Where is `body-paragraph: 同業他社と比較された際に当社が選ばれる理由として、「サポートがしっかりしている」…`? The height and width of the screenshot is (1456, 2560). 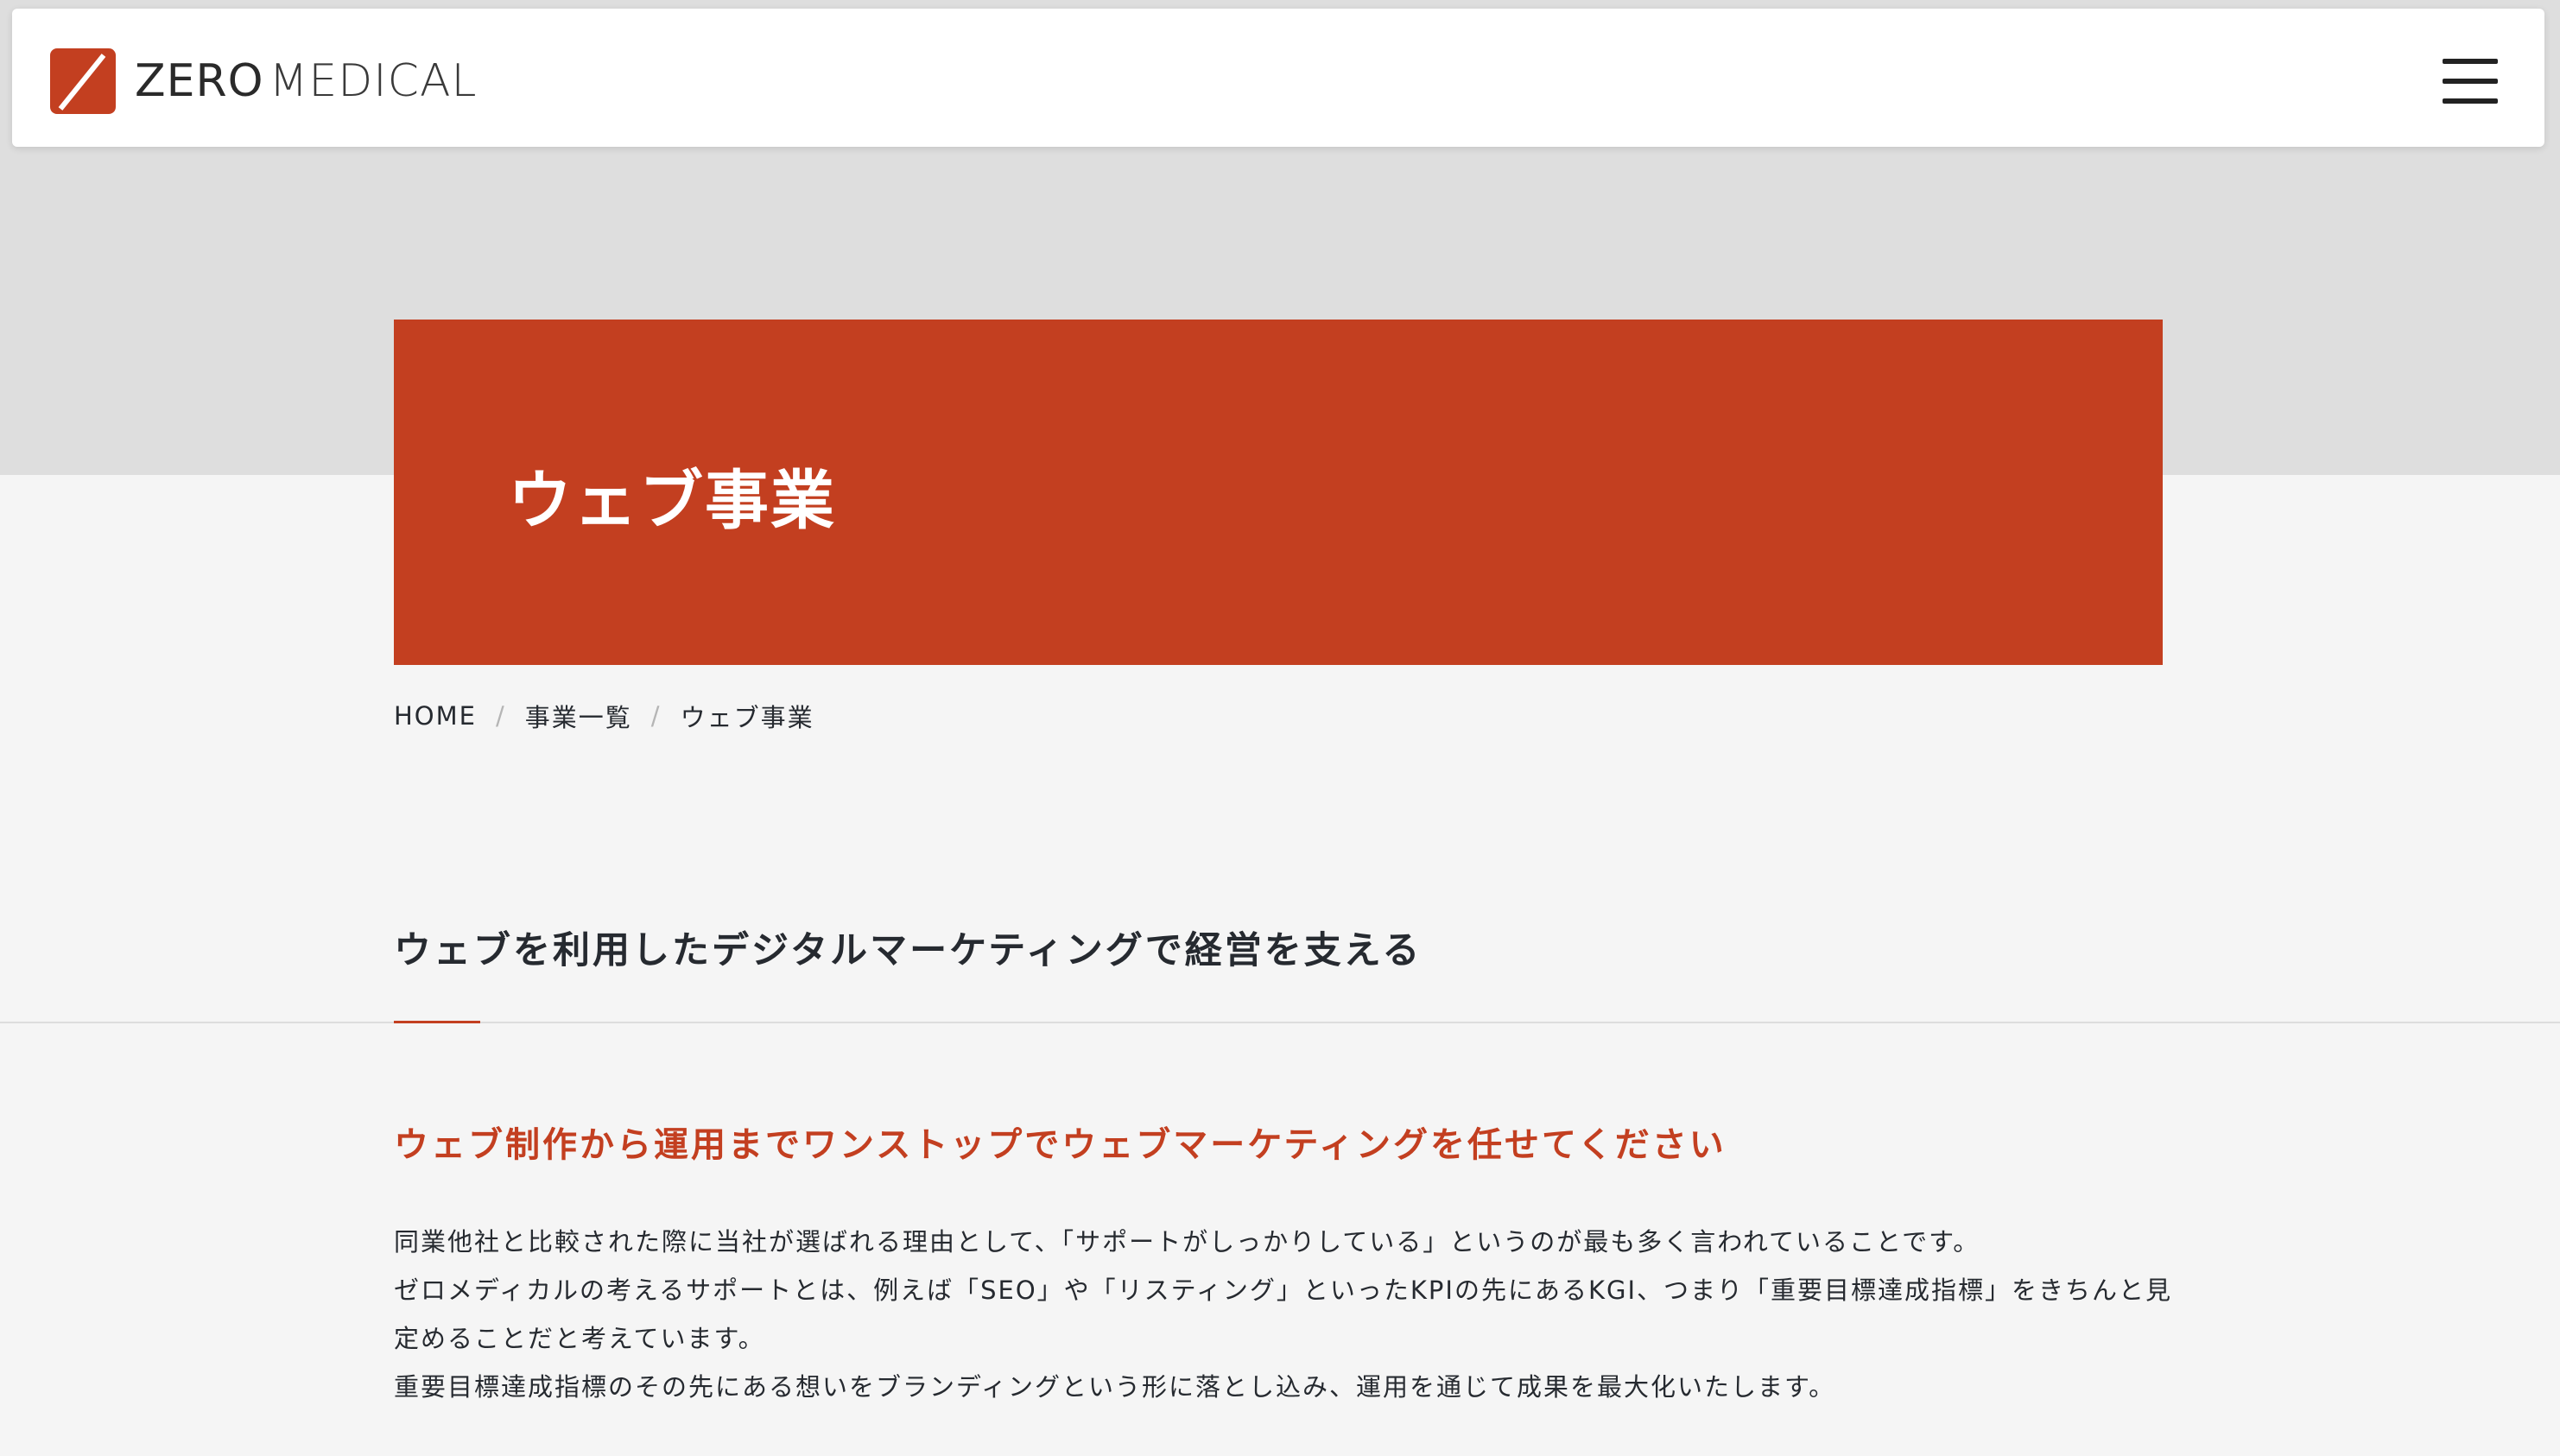 body-paragraph: 同業他社と比較された際に当社が選ばれる理由として、「サポートがしっかりしている」… is located at coordinates (1187, 1242).